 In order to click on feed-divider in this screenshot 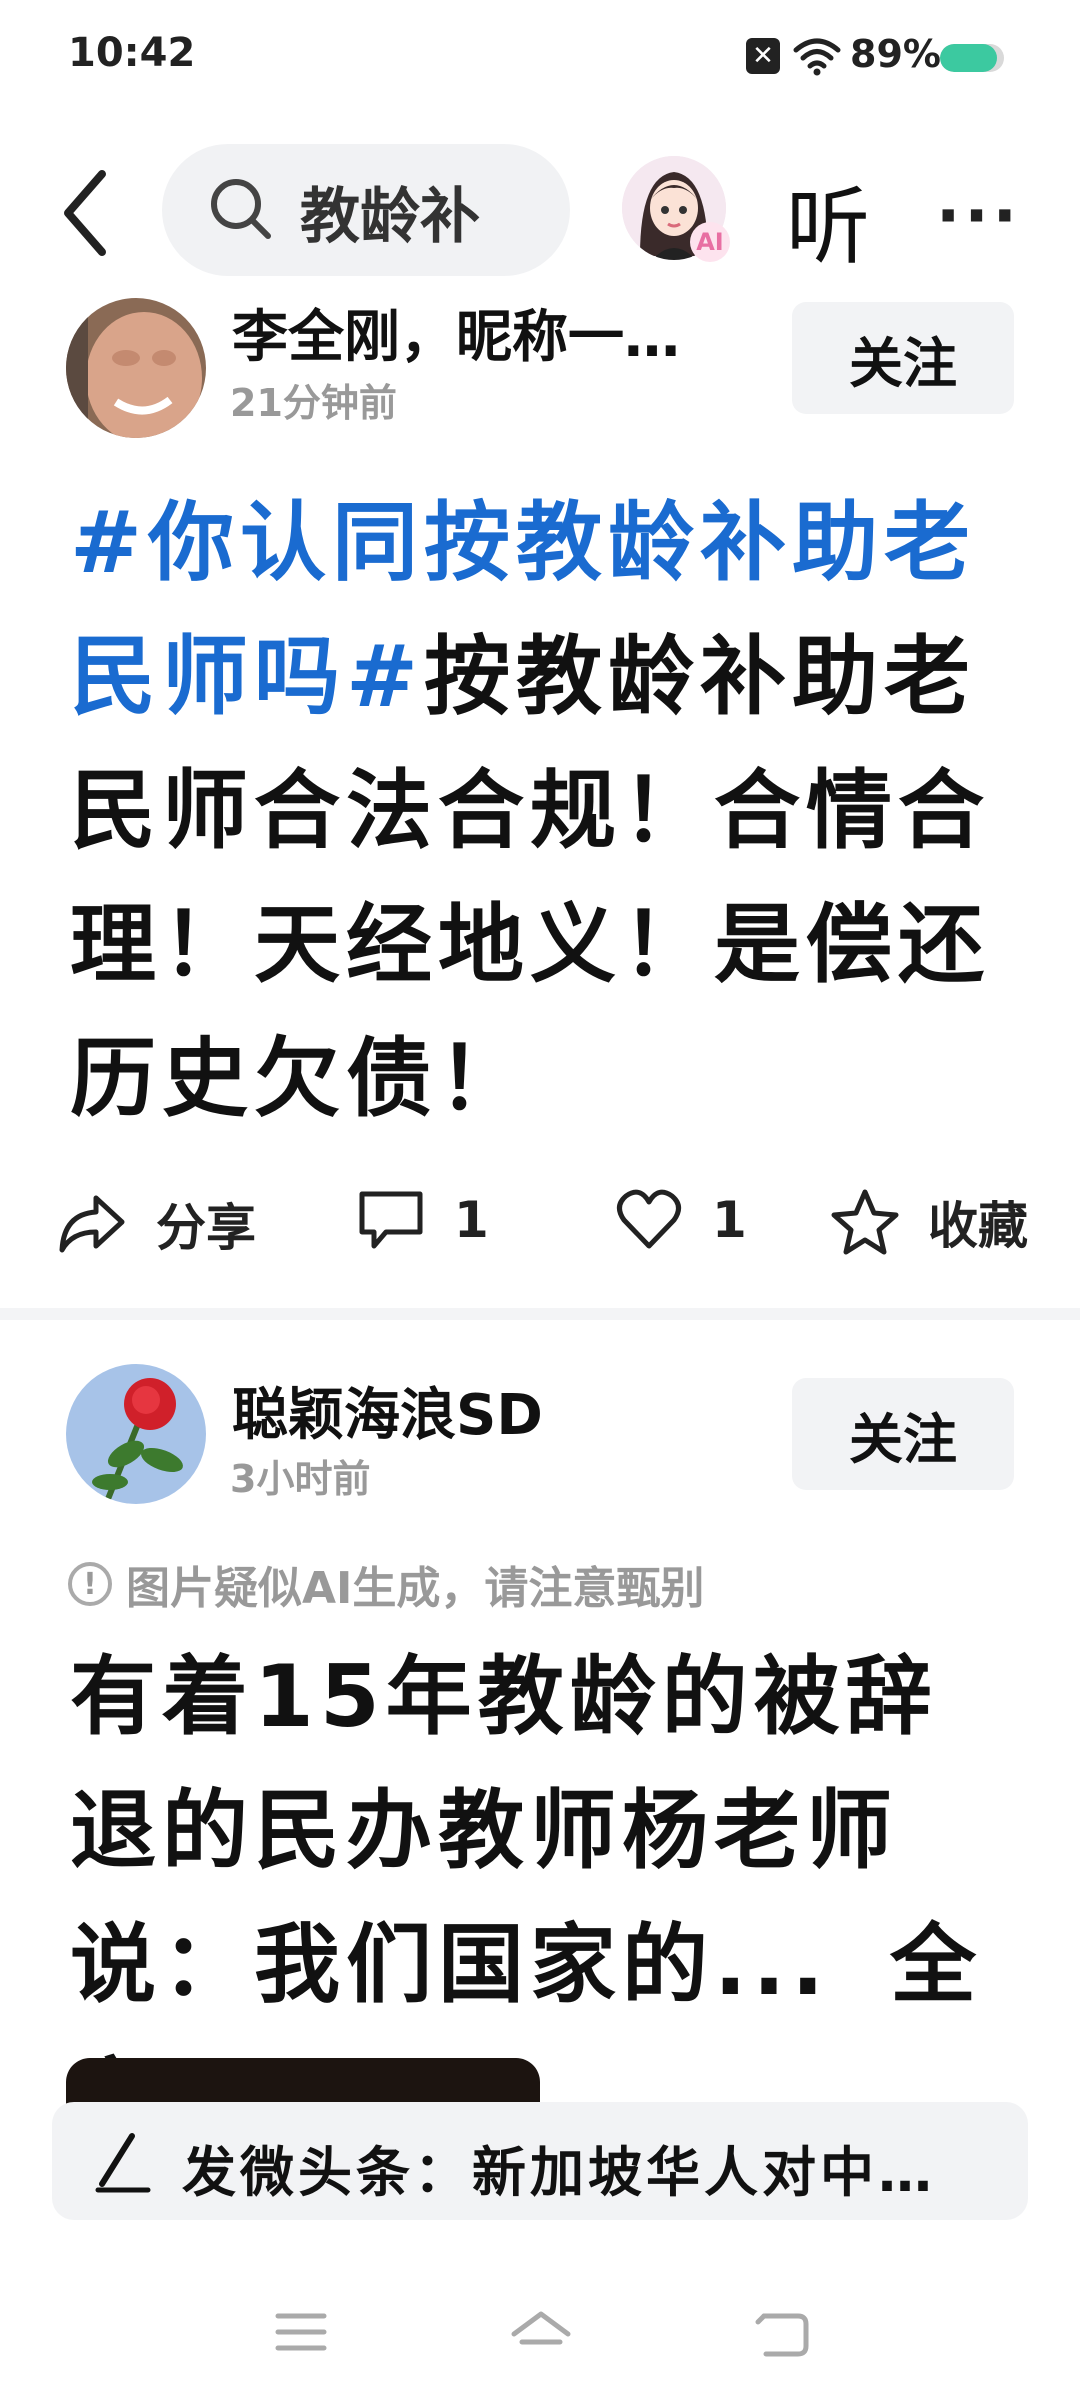, I will do `click(540, 1314)`.